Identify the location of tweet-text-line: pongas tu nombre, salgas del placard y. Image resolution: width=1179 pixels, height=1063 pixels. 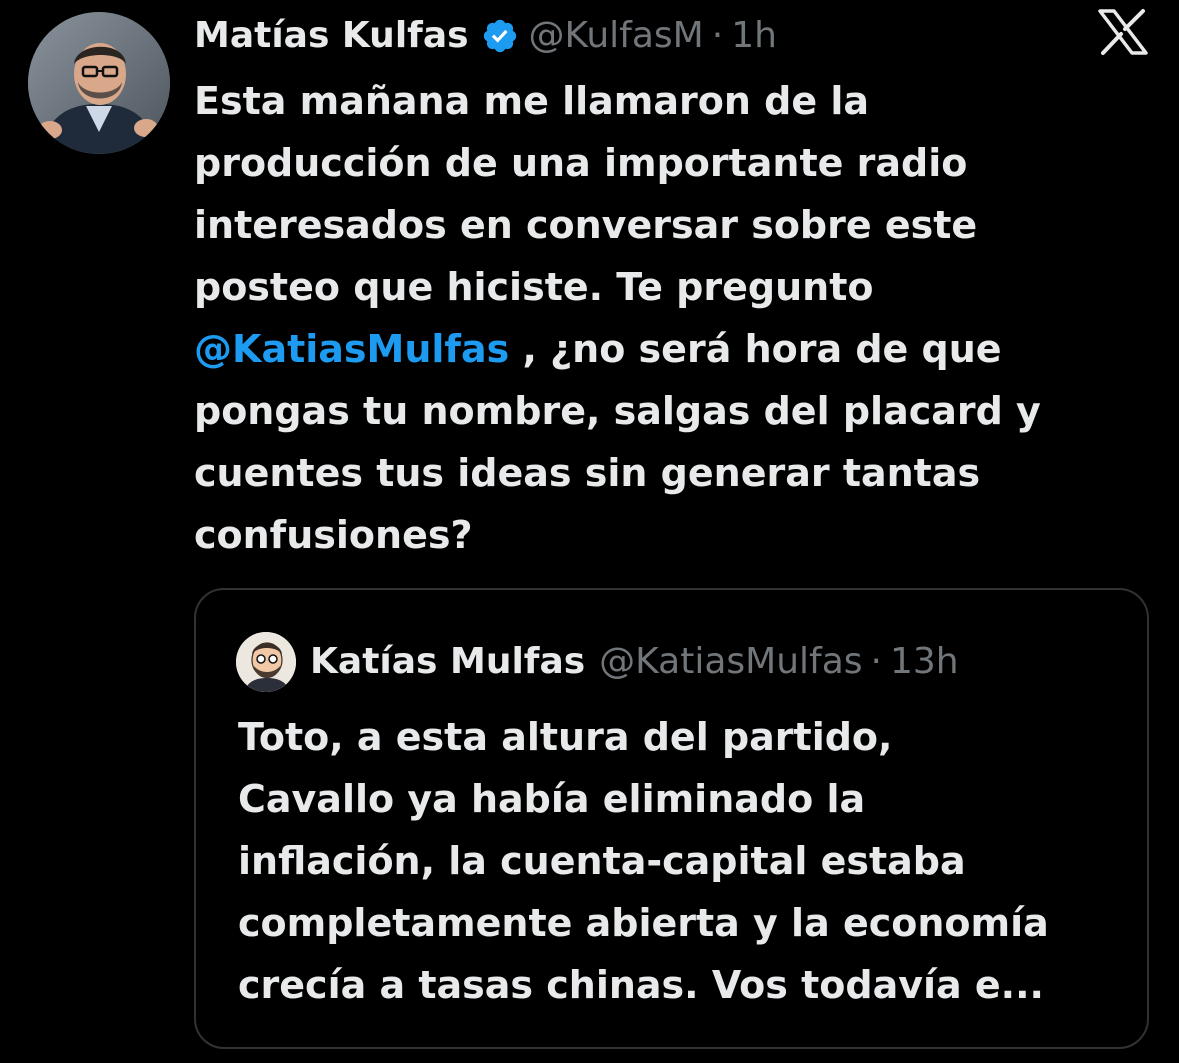
(617, 411).